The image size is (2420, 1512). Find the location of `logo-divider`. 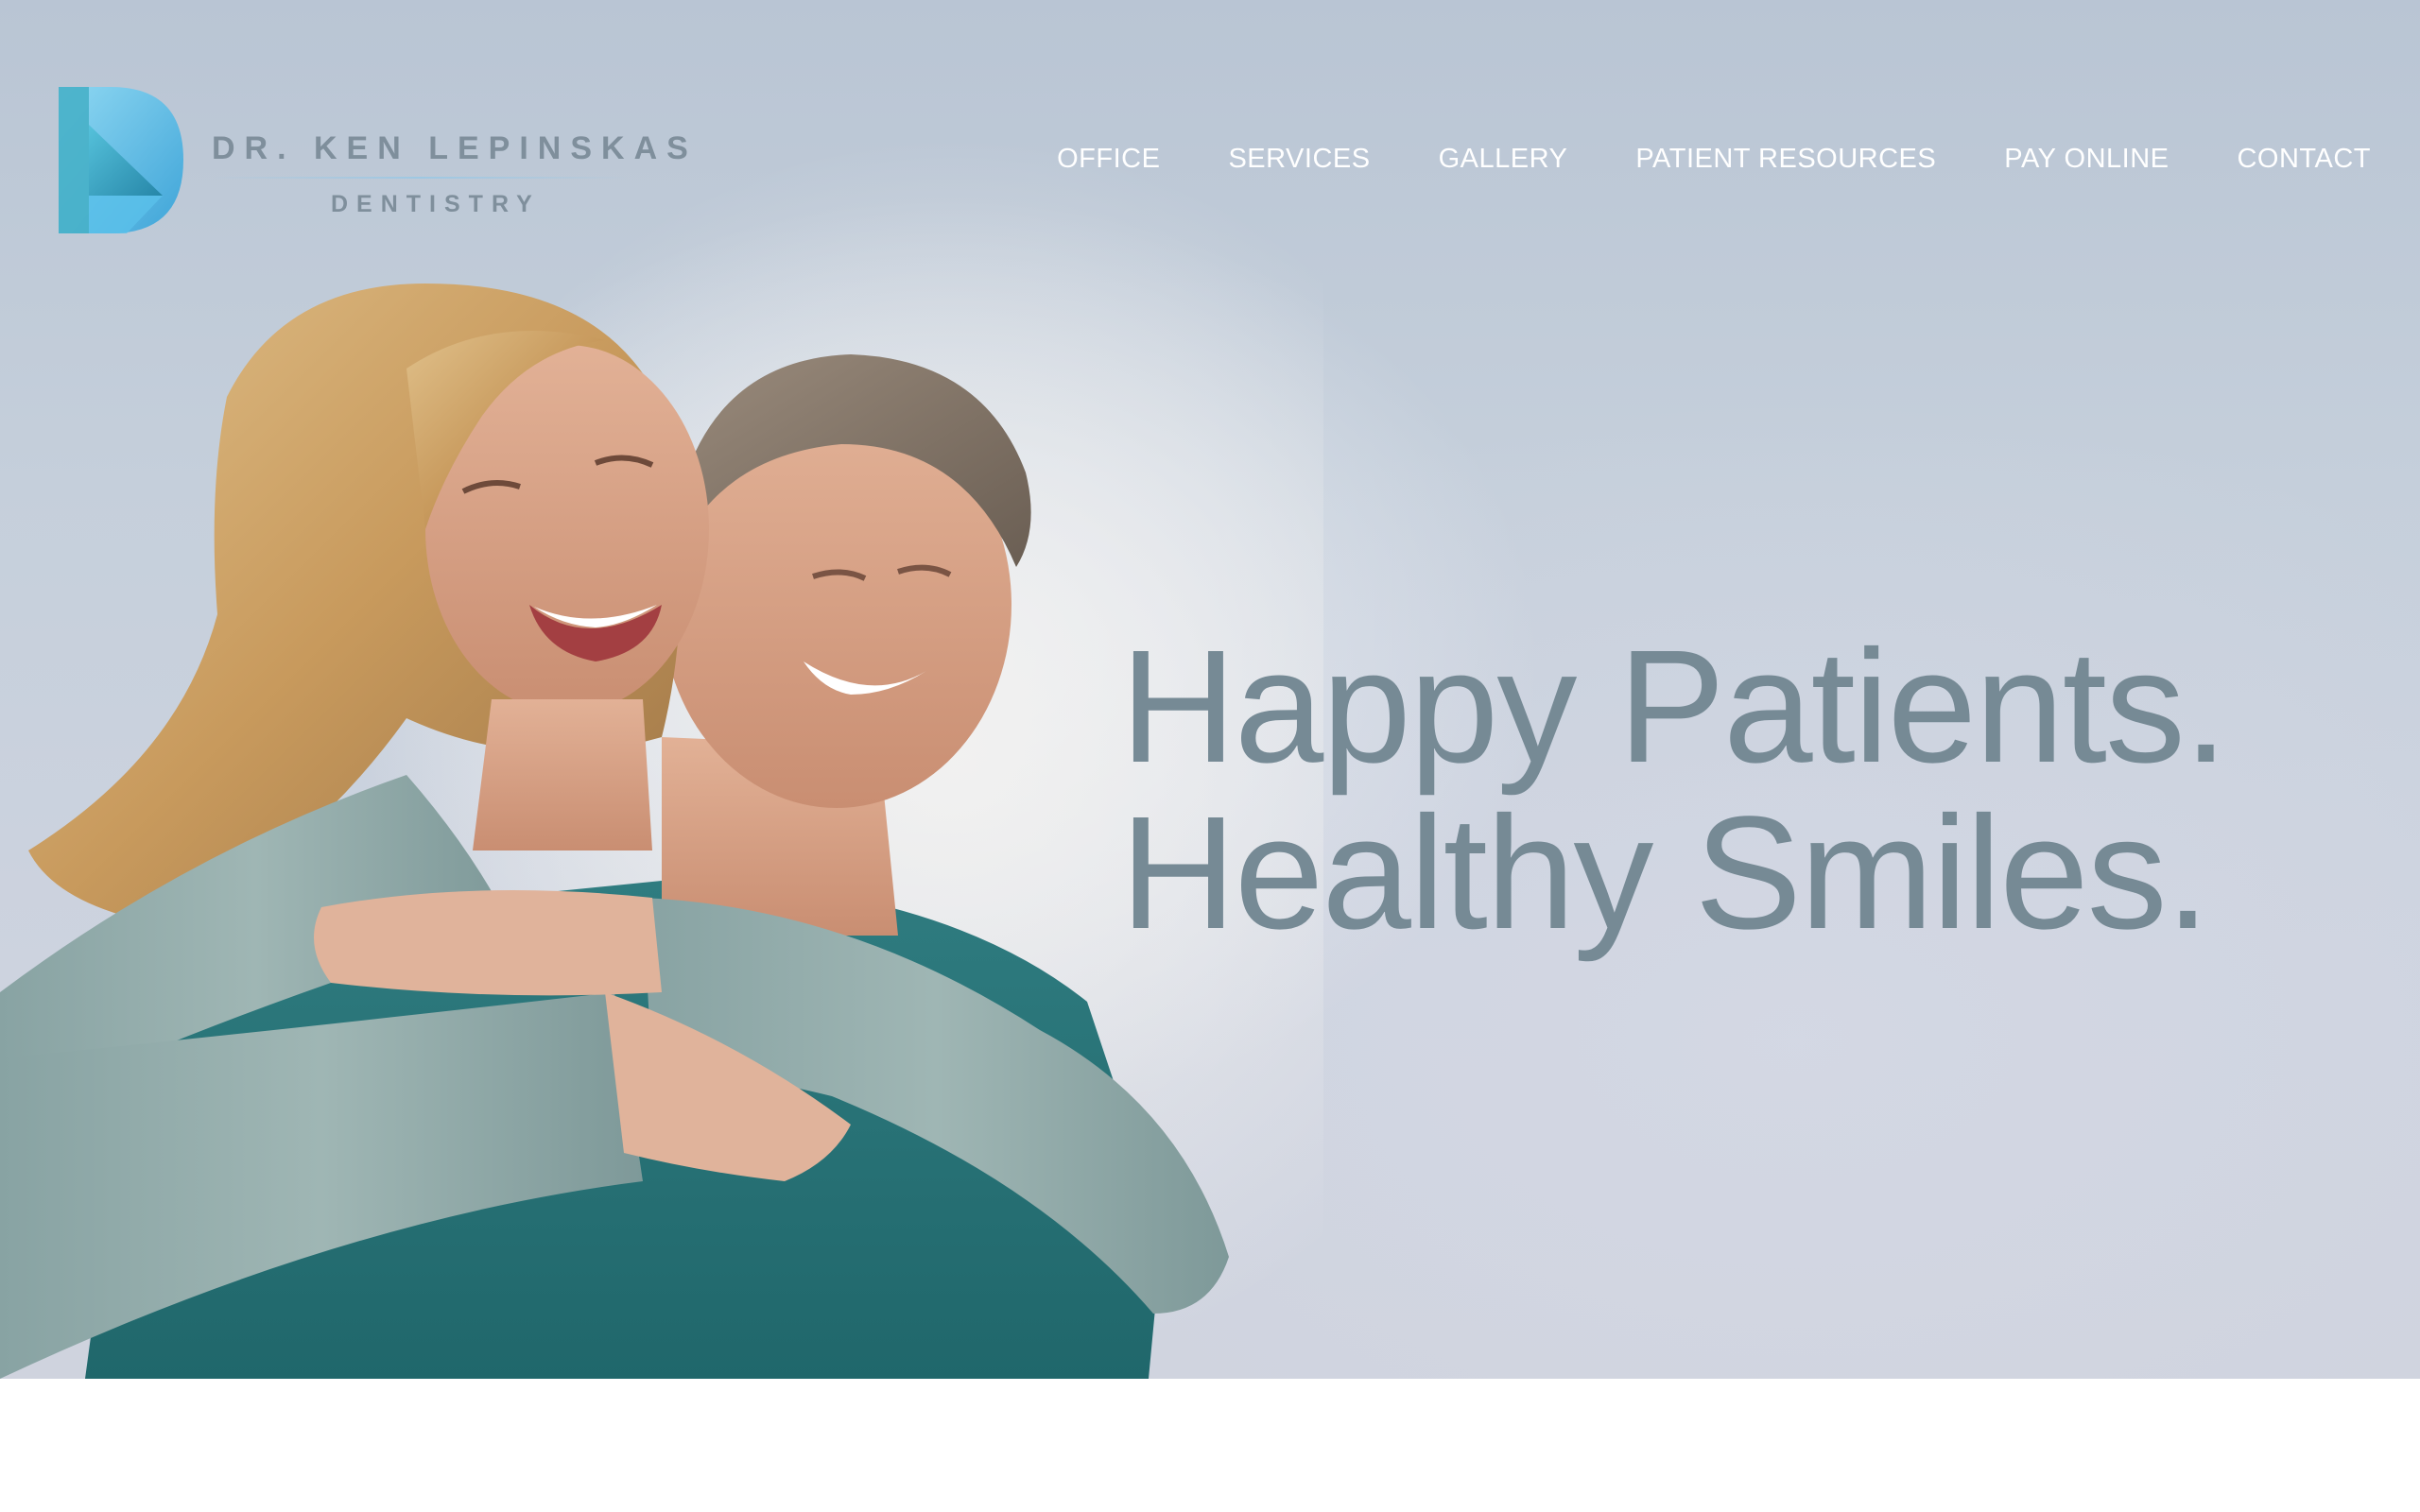

logo-divider is located at coordinates (420, 178).